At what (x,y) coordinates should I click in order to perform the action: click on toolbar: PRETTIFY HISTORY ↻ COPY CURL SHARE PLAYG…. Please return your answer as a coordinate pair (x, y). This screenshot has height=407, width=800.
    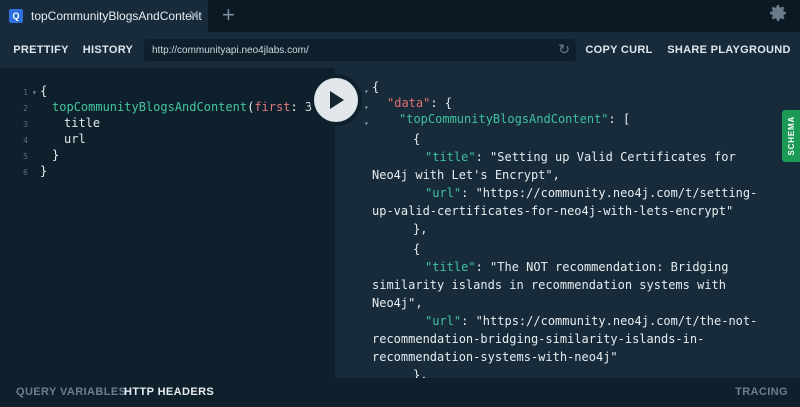
    Looking at the image, I should click on (400, 50).